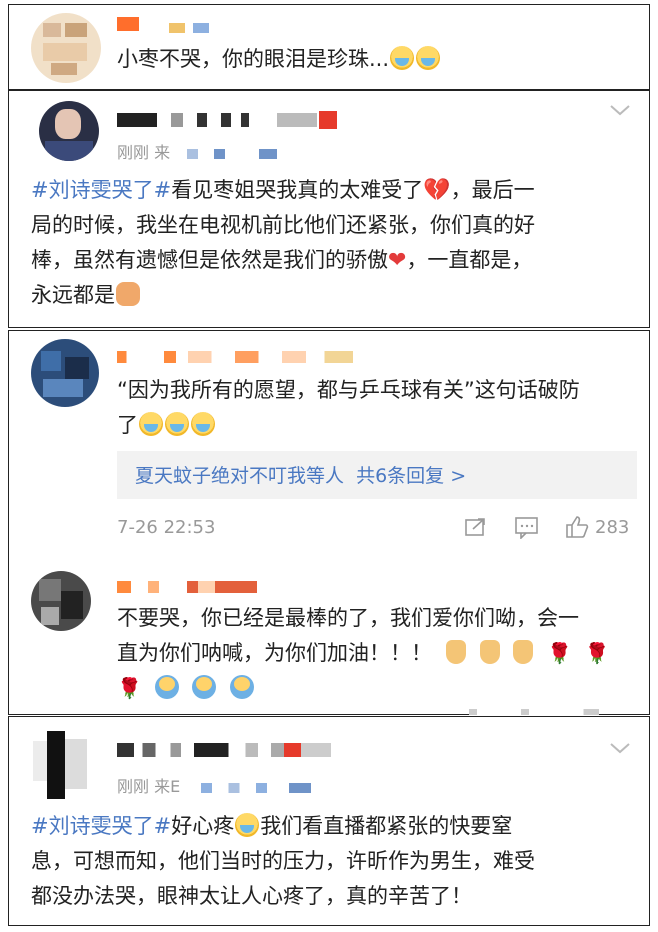 The width and height of the screenshot is (658, 932). I want to click on meta-time: 刚刚 来E, so click(149, 786).